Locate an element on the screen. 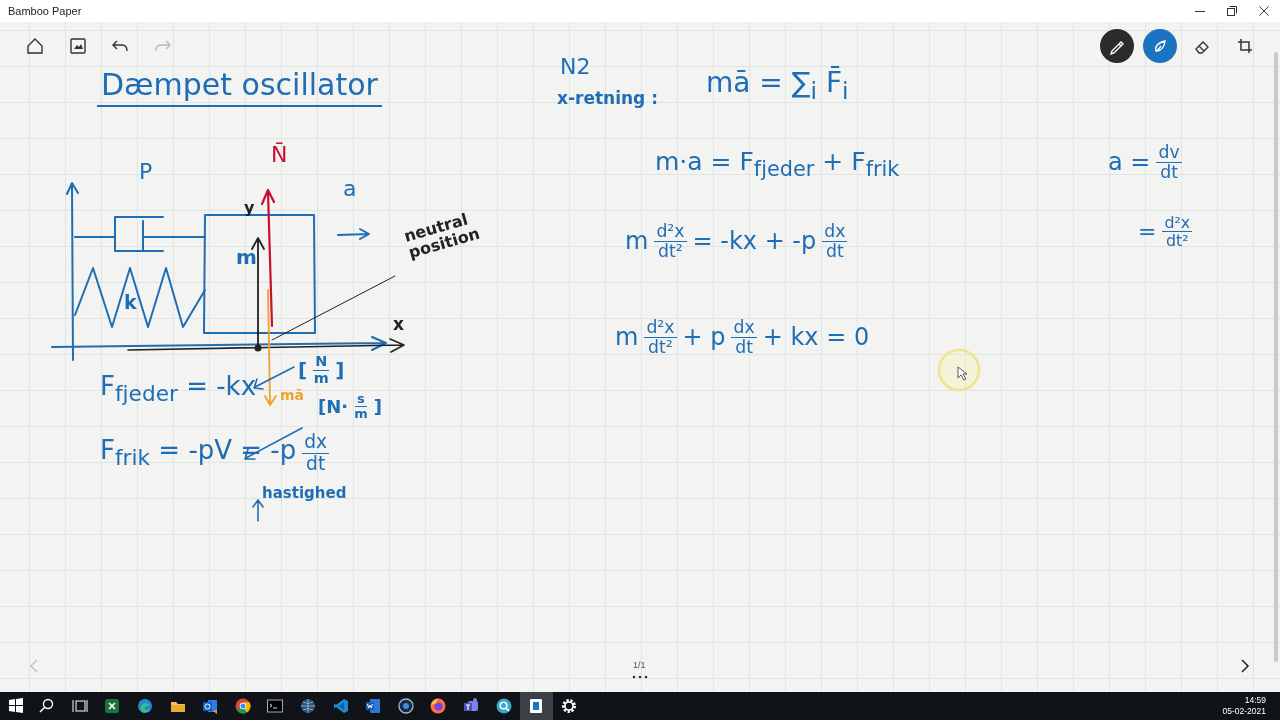  spreadsheet-icon is located at coordinates (112, 706).